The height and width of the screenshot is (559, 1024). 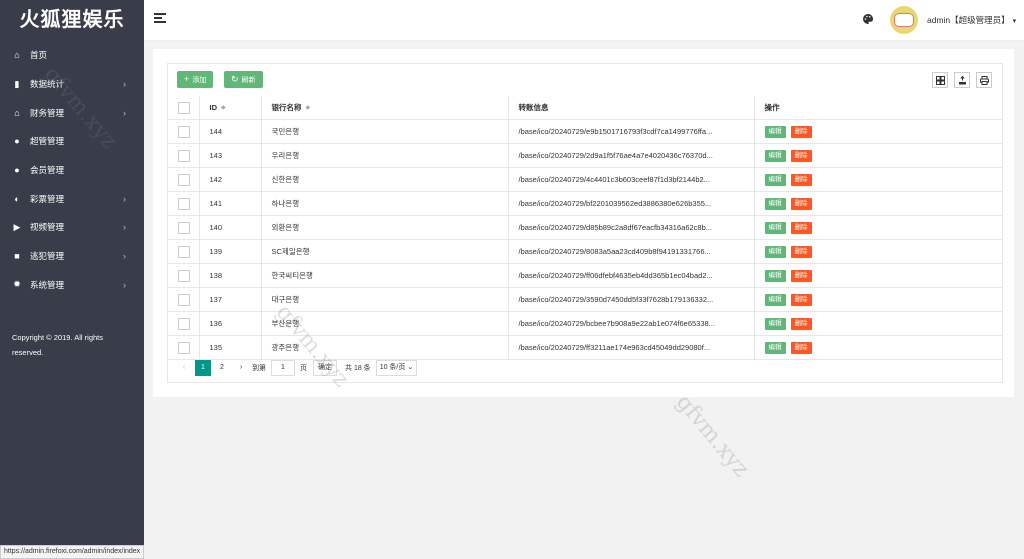 What do you see at coordinates (72, 20) in the screenshot?
I see `brand-logo: 火狐狸娱乐` at bounding box center [72, 20].